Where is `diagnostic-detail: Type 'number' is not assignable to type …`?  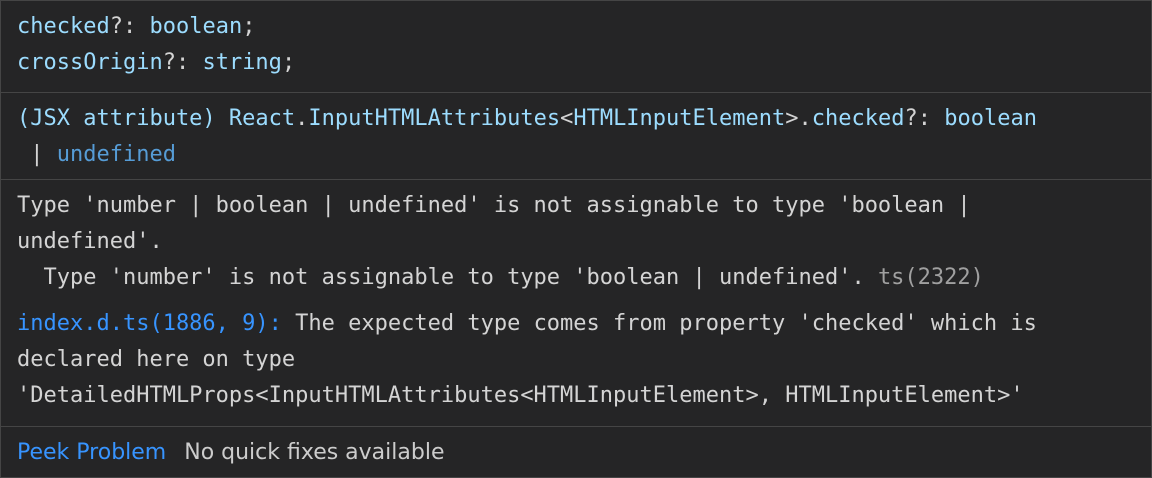
diagnostic-detail: Type 'number' is not assignable to type … is located at coordinates (447, 277).